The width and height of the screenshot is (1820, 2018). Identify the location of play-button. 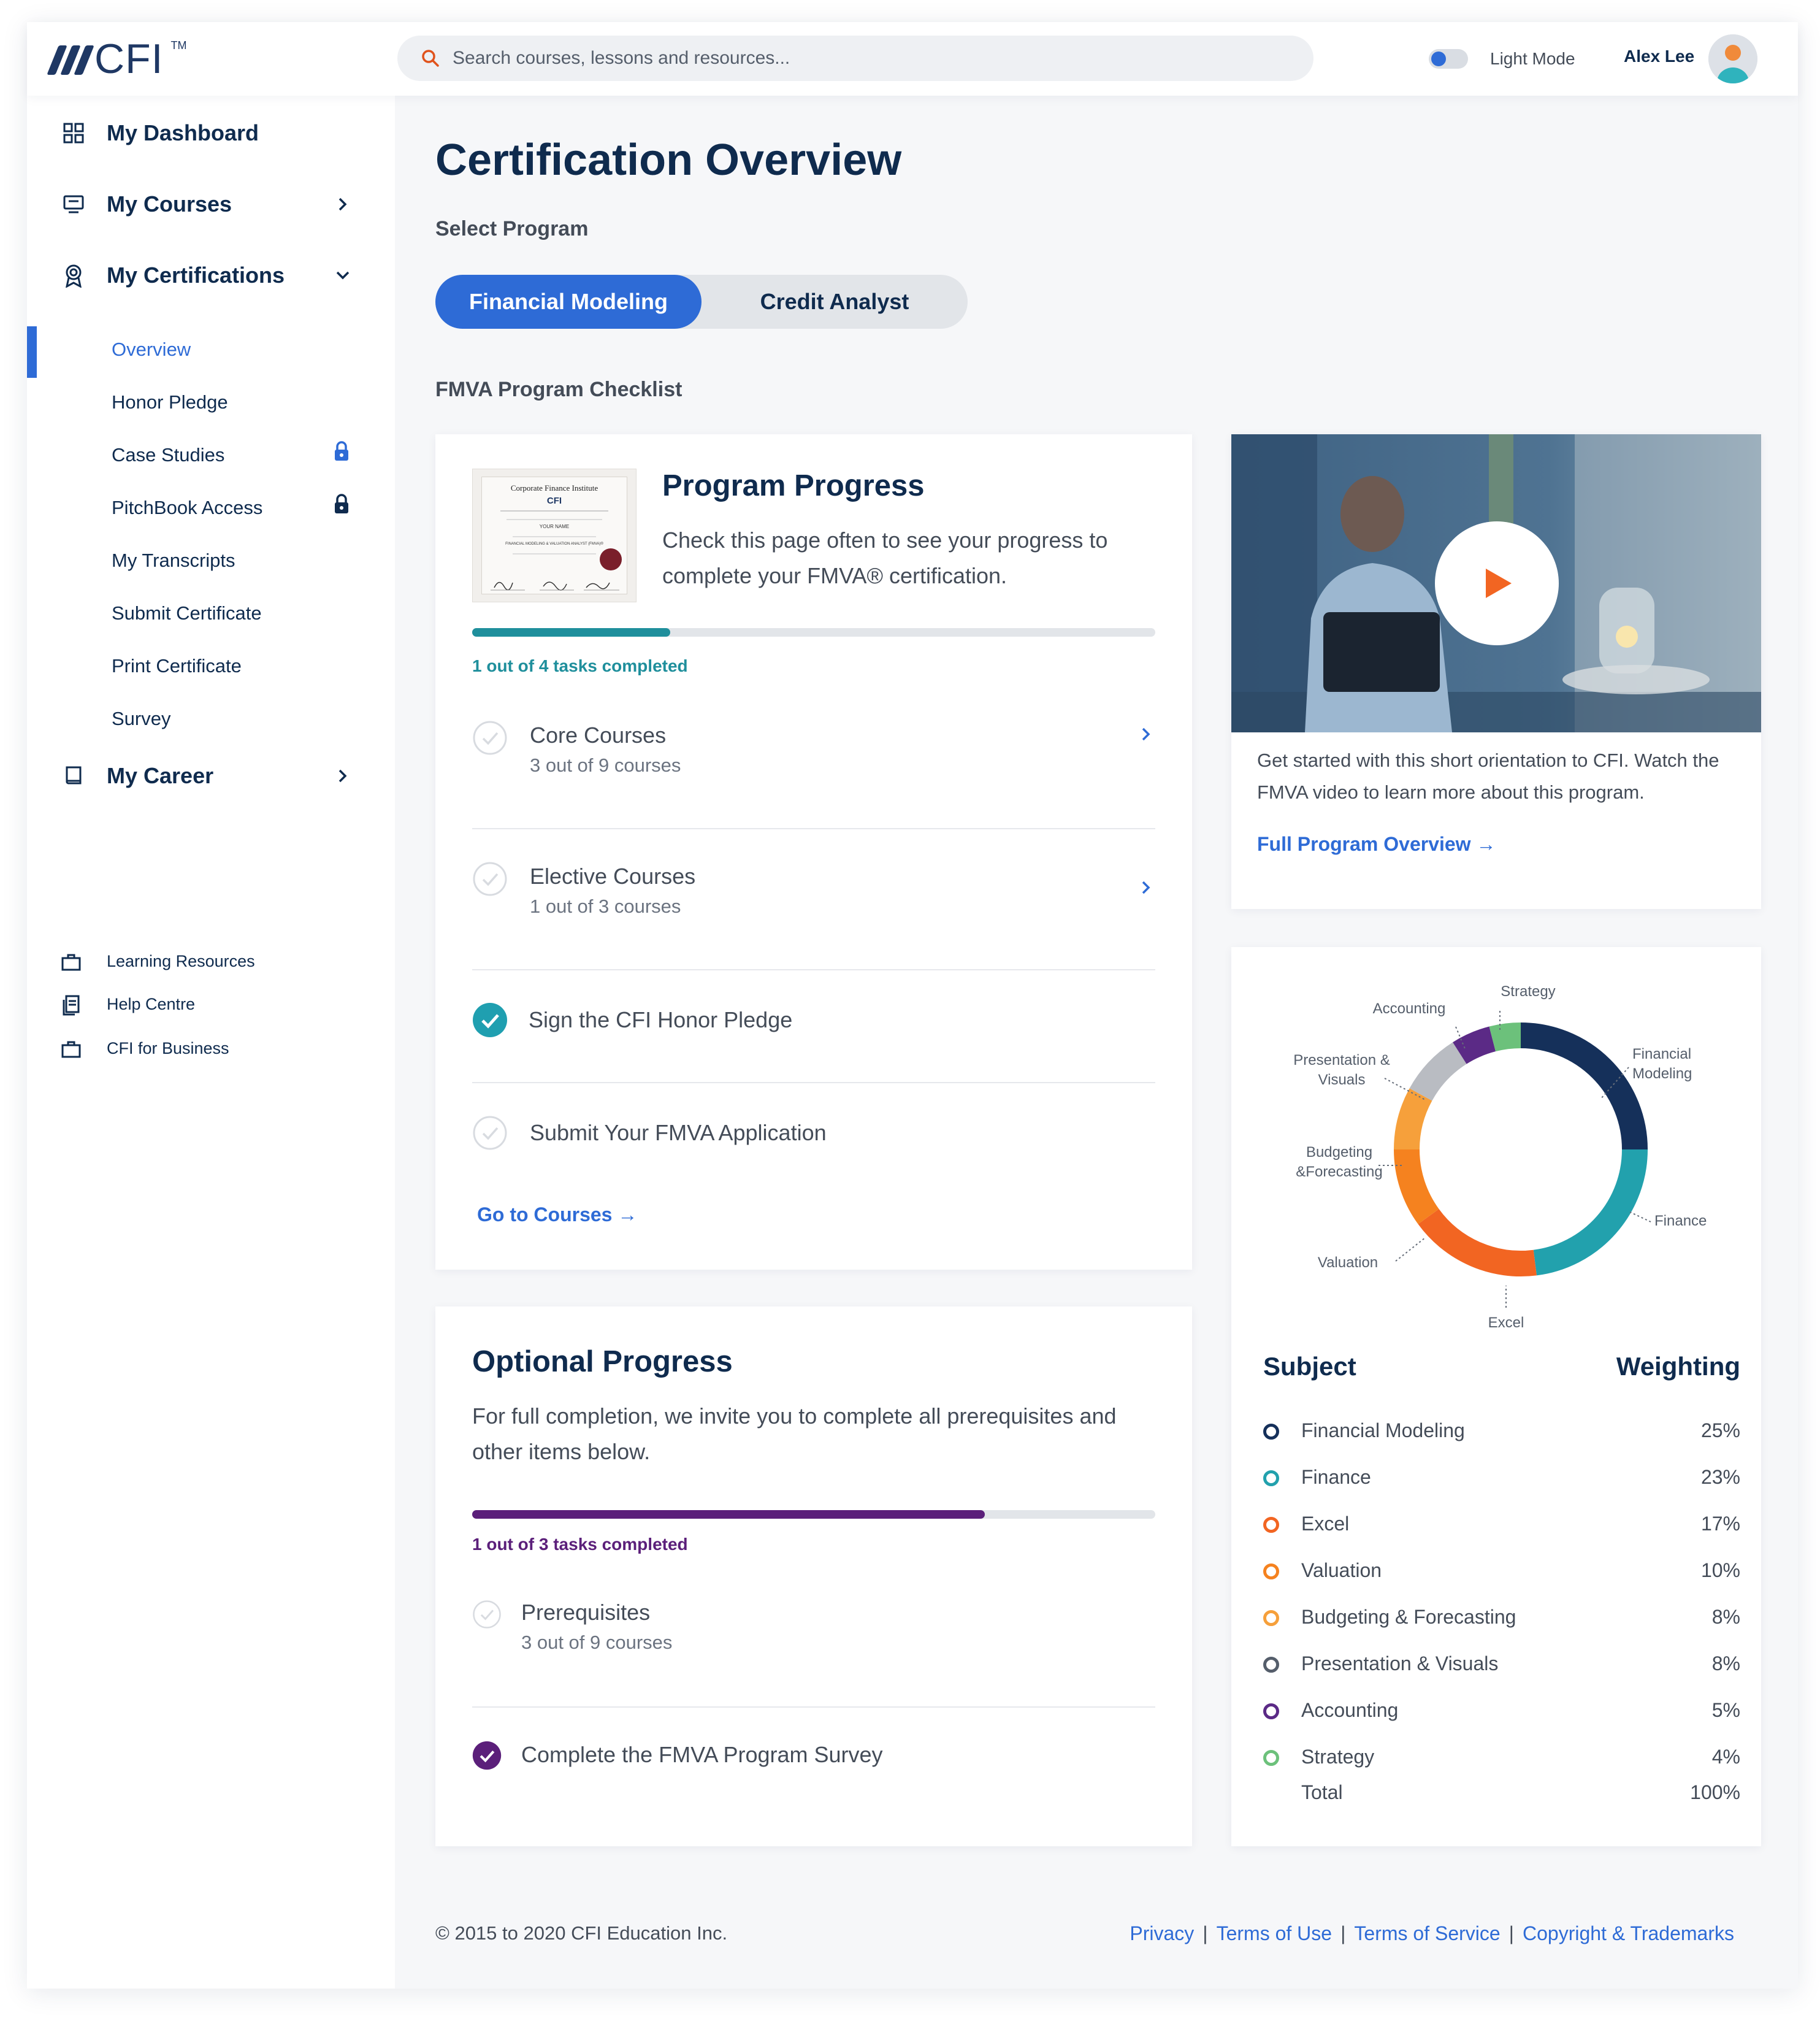
(1497, 583).